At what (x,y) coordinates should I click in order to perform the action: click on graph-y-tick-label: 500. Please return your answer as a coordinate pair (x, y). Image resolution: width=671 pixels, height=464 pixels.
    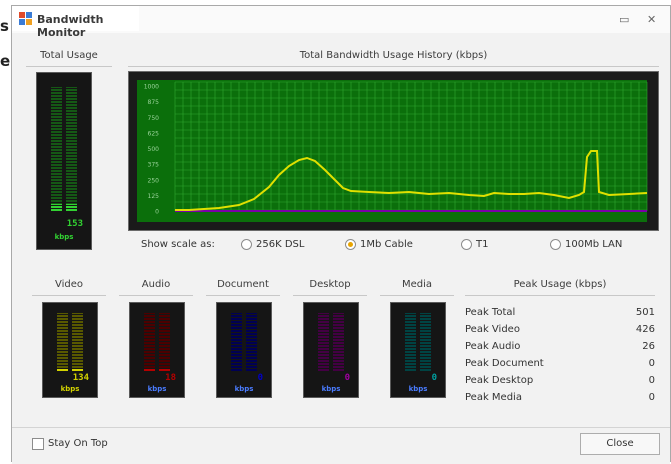
    Looking at the image, I should click on (154, 149).